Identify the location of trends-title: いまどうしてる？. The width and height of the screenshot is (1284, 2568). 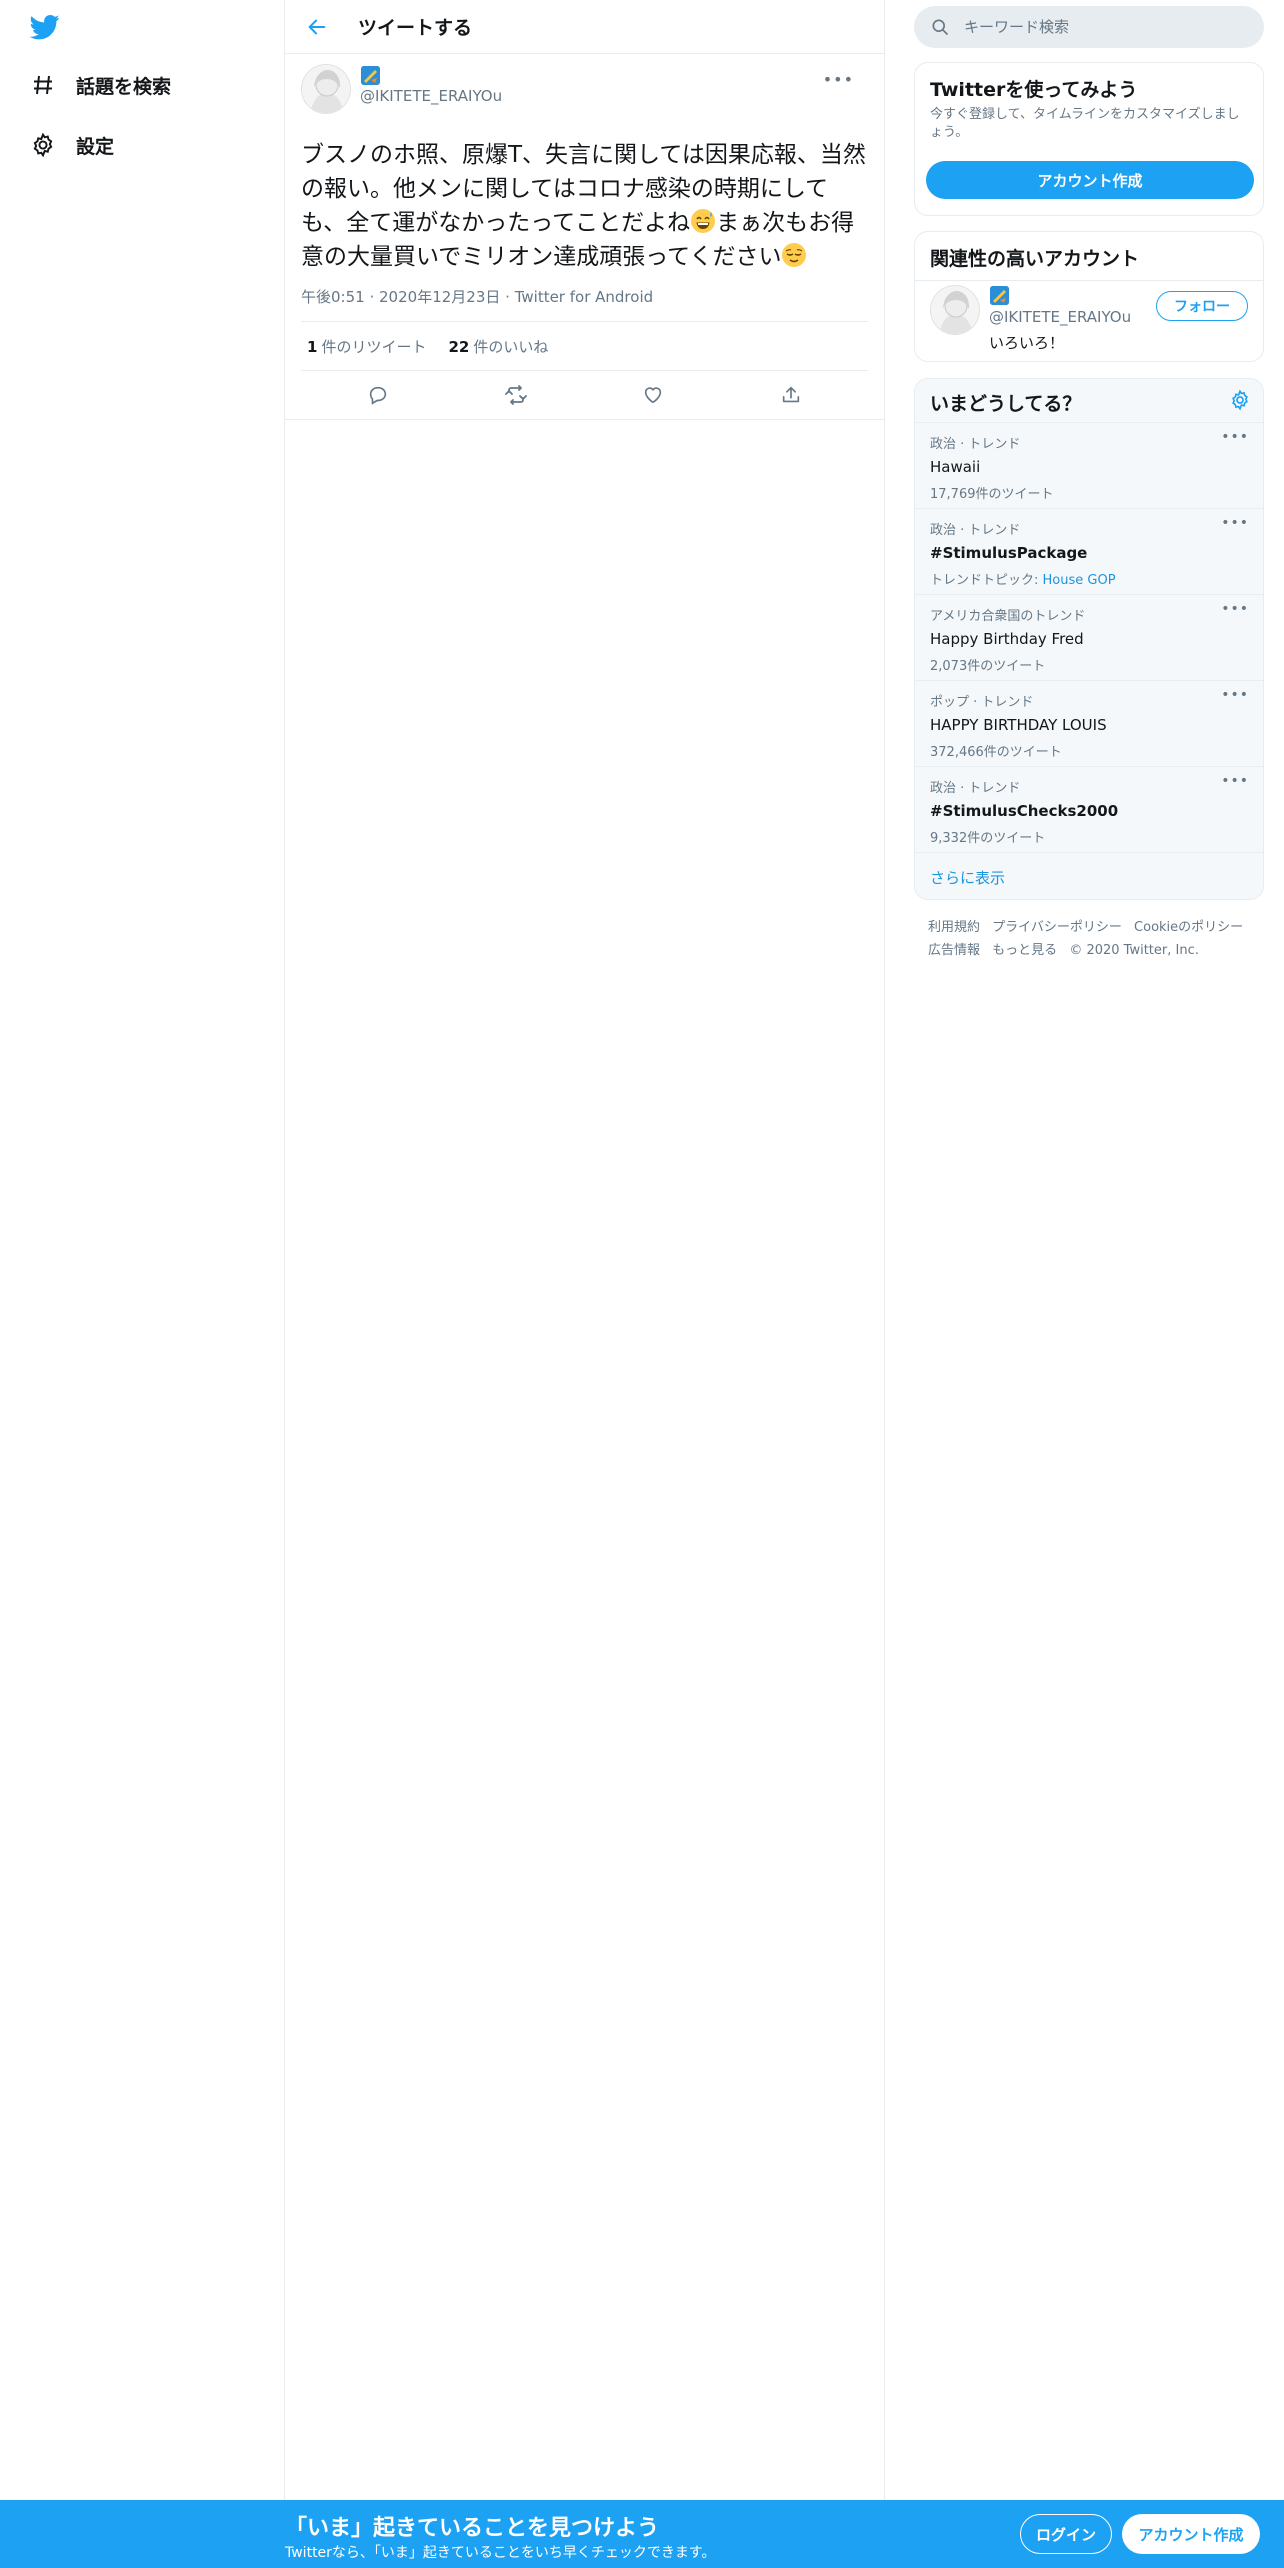
(1006, 404).